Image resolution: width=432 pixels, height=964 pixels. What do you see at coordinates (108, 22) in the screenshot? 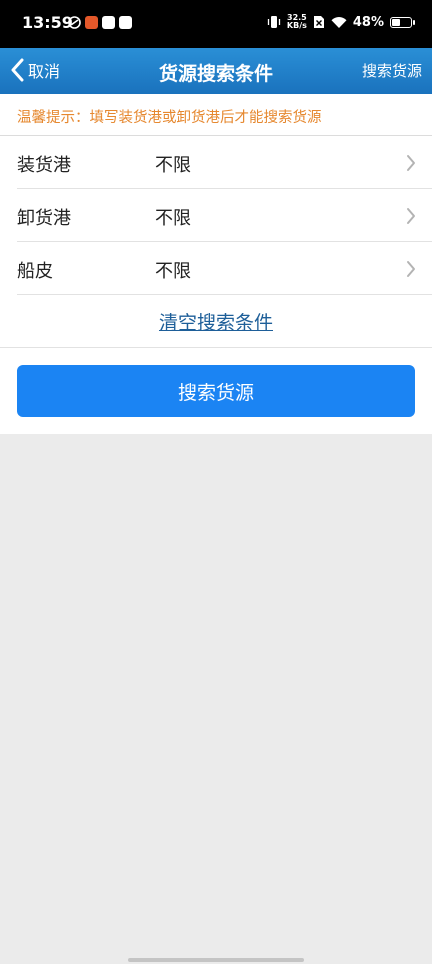
I see `mail-notification-icon` at bounding box center [108, 22].